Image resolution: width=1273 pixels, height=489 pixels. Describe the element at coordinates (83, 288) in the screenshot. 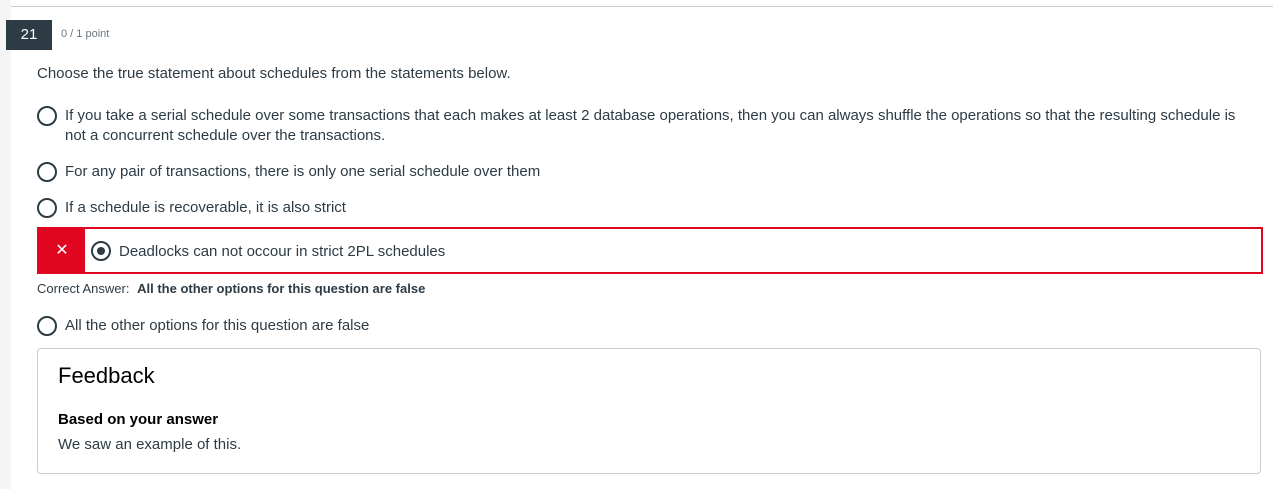

I see `correct-answer-label: Correct Answer:` at that location.